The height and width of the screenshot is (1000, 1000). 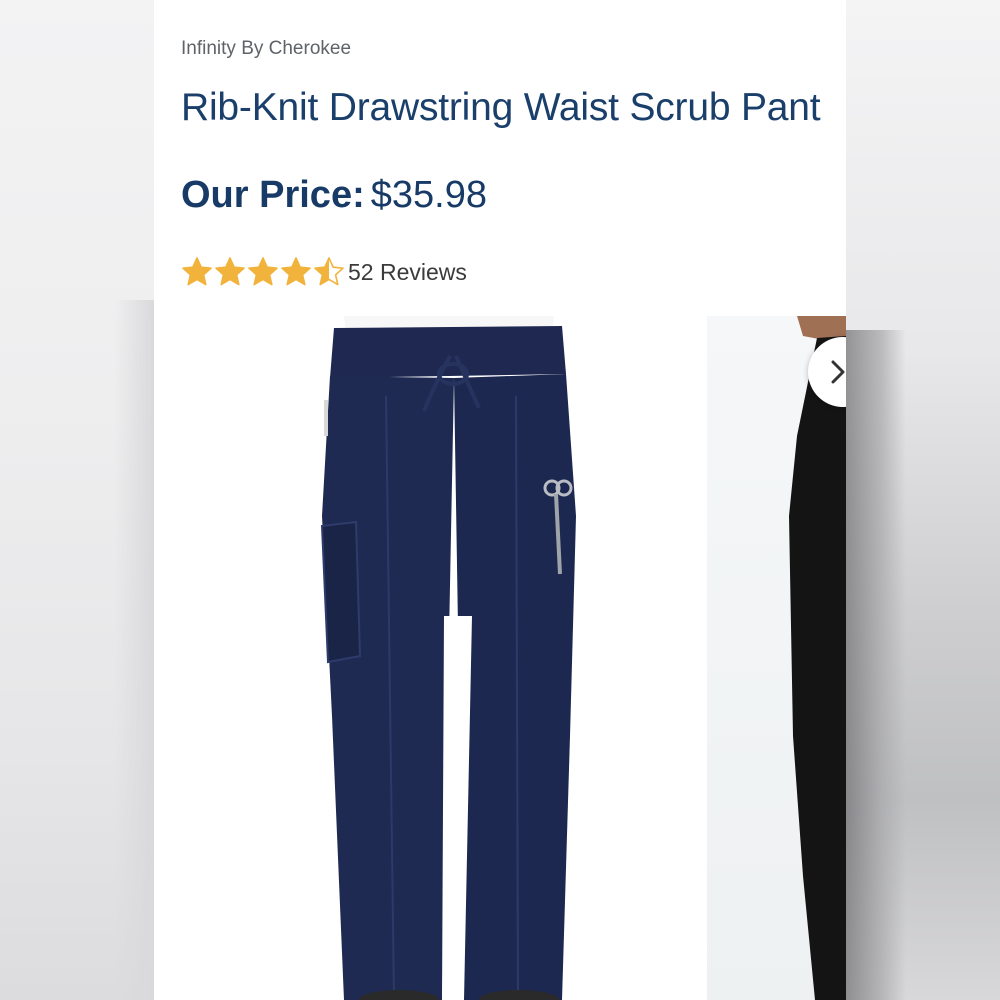 I want to click on price-label: Our Price:, so click(x=273, y=195).